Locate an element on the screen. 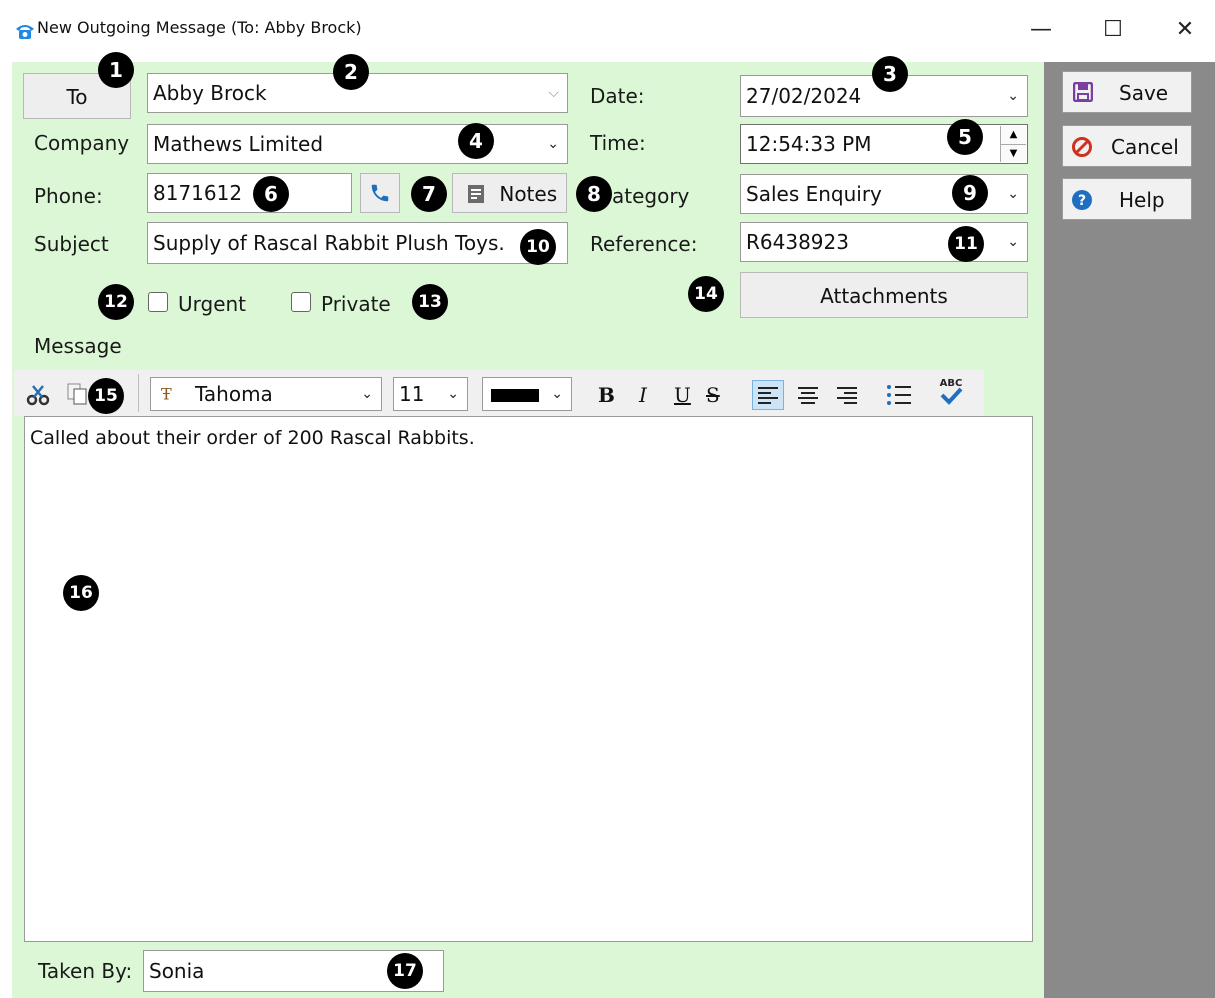 This screenshot has height=998, width=1215. strikethrough-button: S is located at coordinates (713, 395).